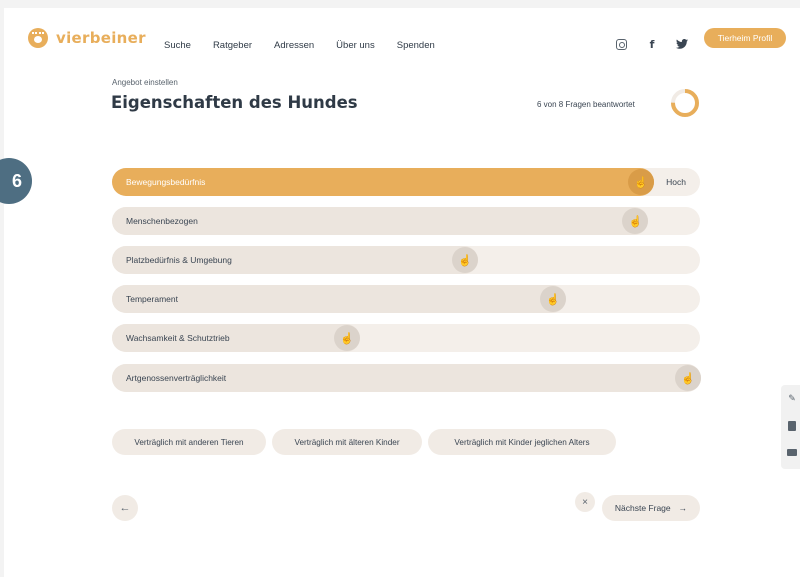 This screenshot has width=800, height=577. Describe the element at coordinates (339, 299) in the screenshot. I see `slider-fill` at that location.